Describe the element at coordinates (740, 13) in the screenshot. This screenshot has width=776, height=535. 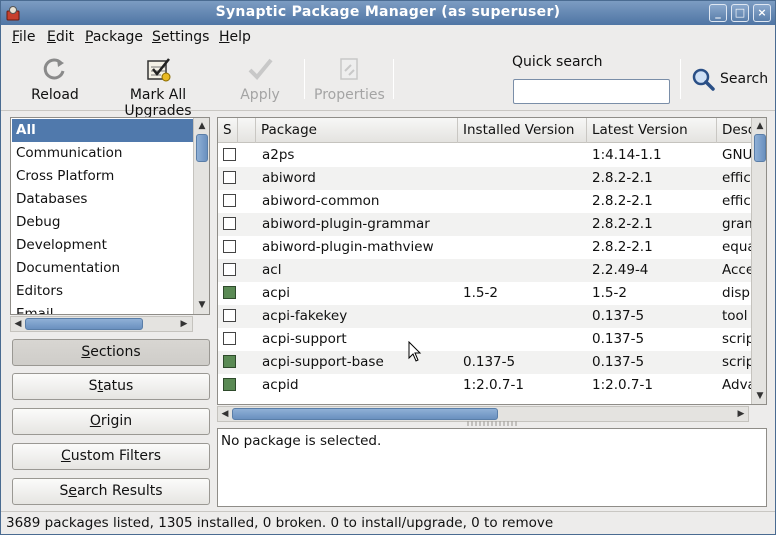
I see `maximize-button: □` at that location.